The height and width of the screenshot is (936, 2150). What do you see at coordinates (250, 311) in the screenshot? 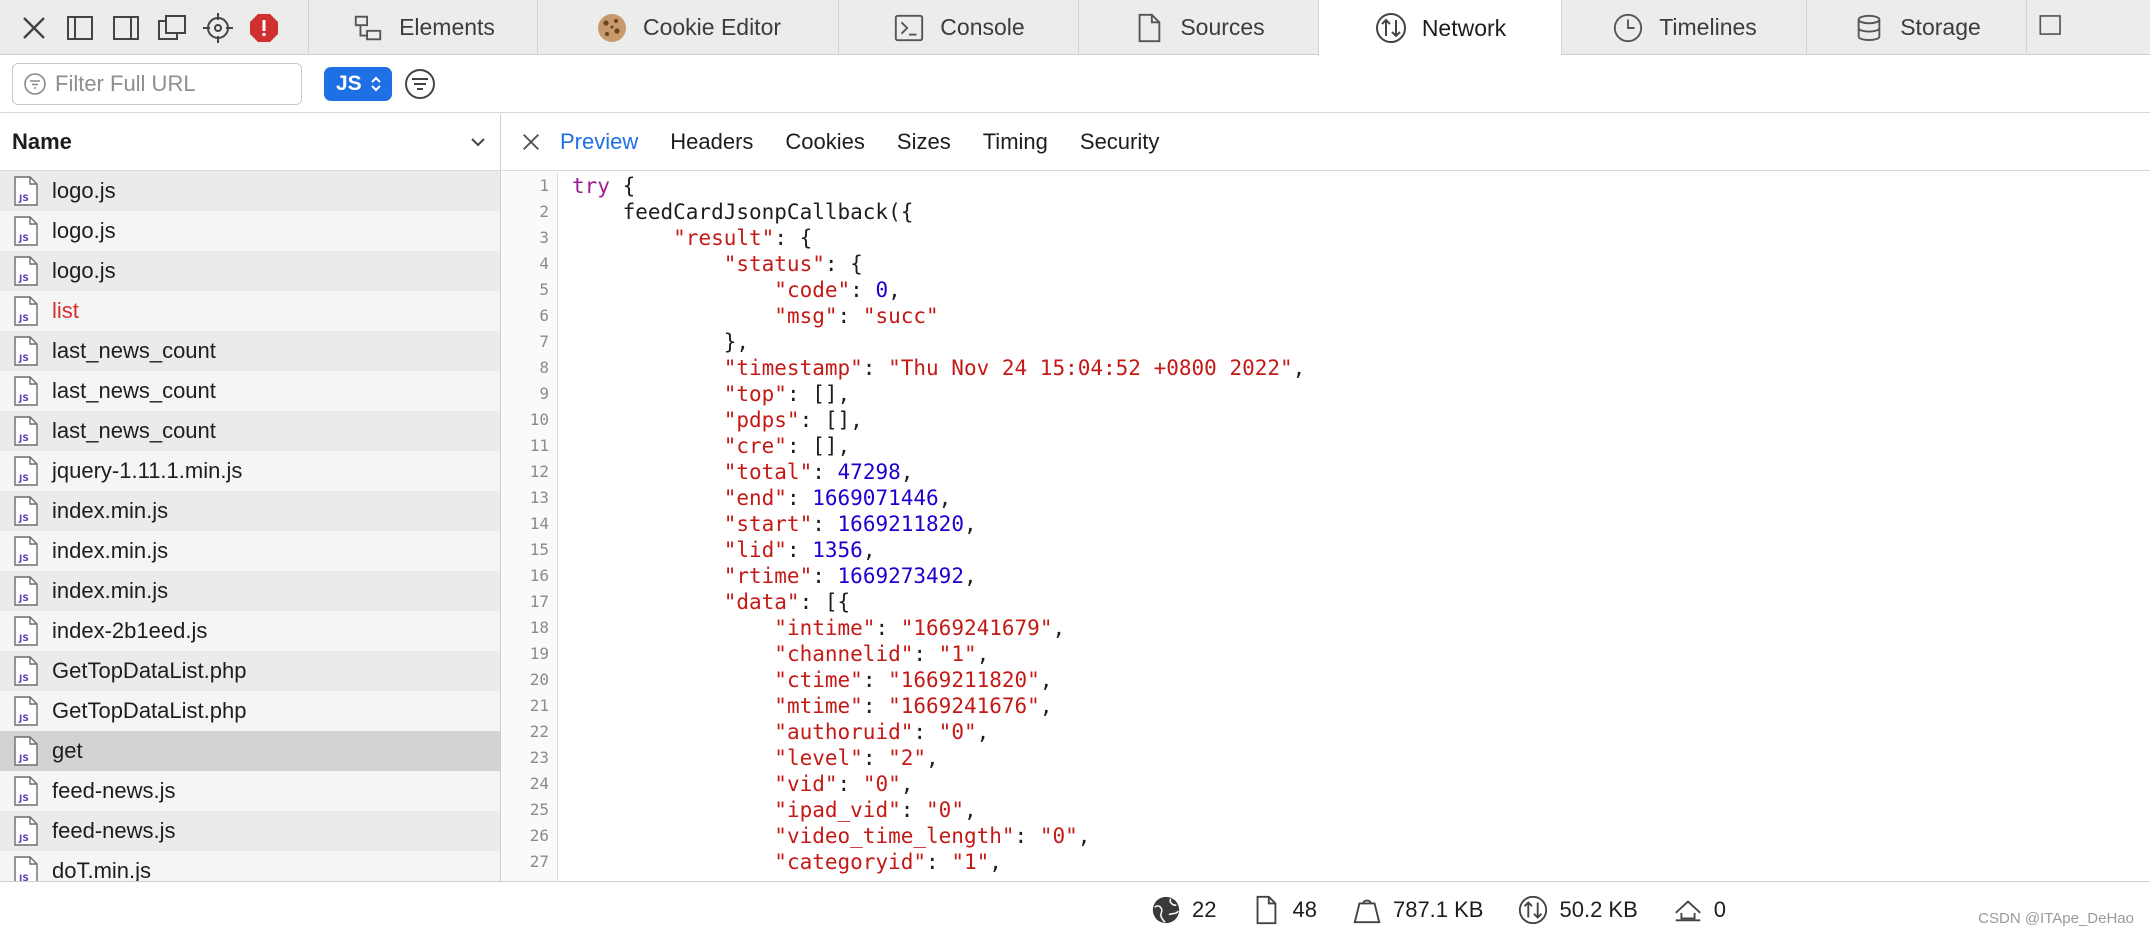
I see `request-row: JS list` at bounding box center [250, 311].